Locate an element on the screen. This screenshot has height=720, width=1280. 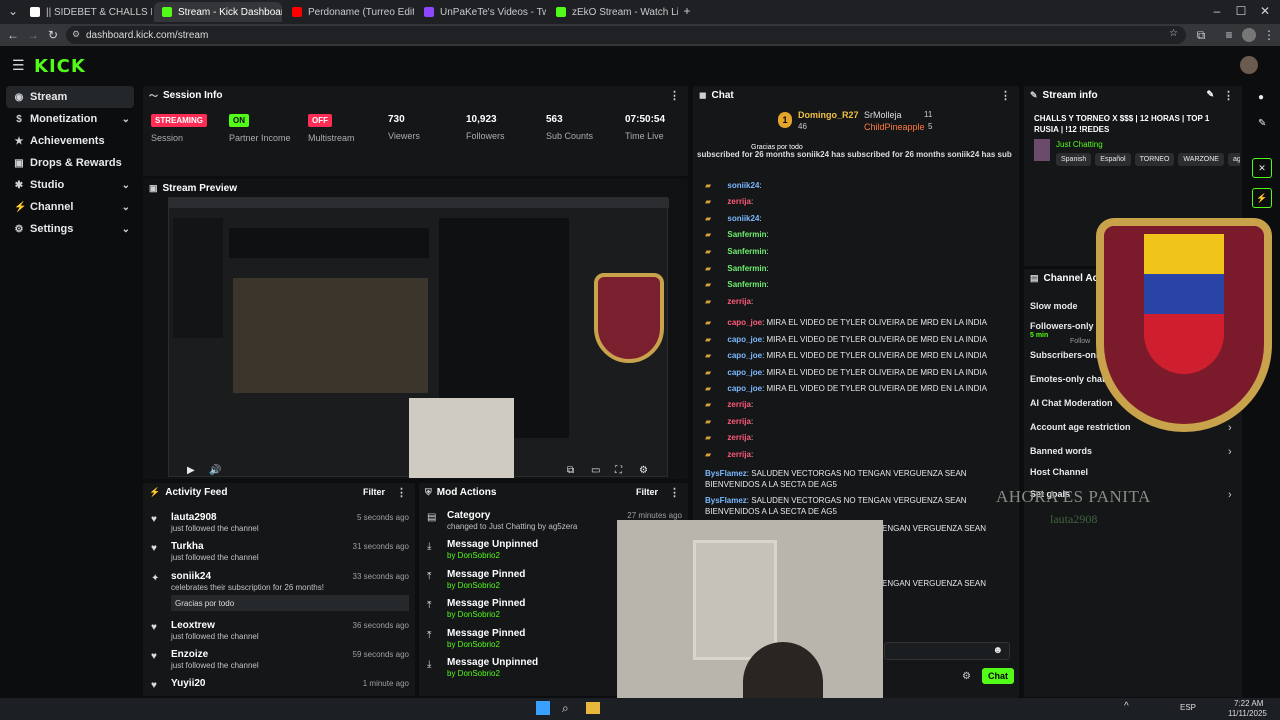
category-link: Just Chatting is located at coordinates (1079, 144).